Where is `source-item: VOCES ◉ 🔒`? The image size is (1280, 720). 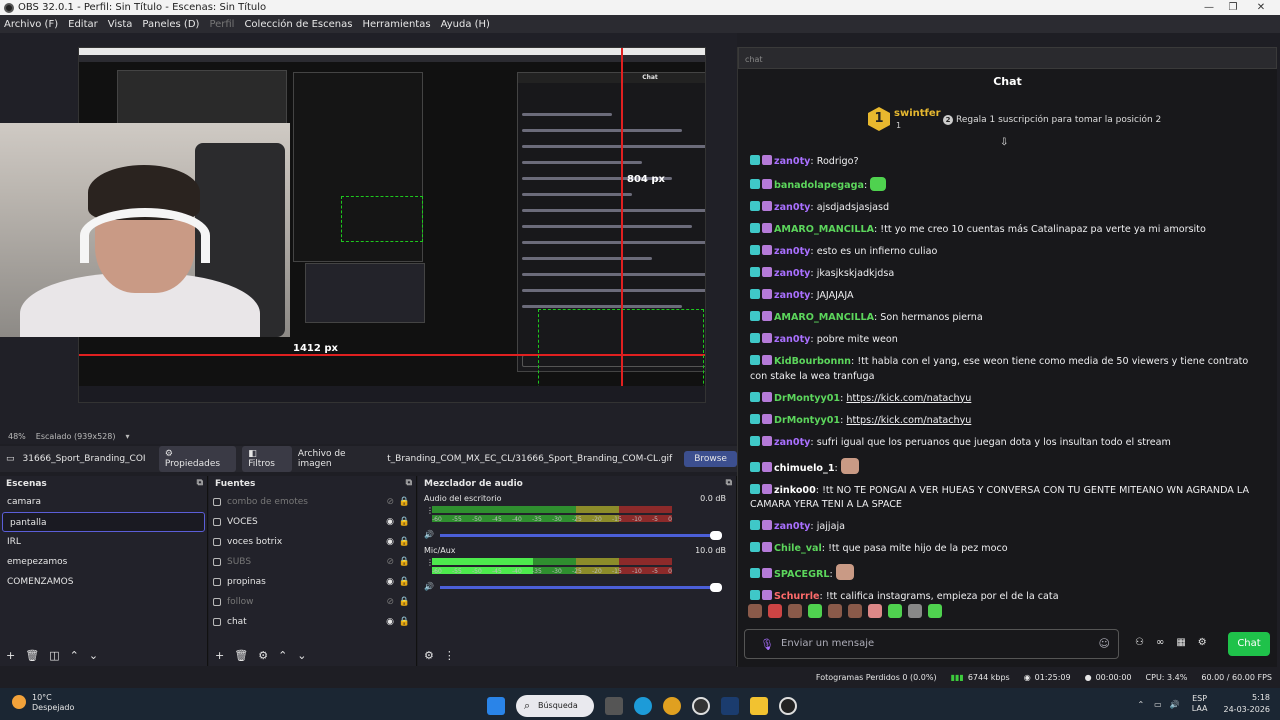 source-item: VOCES ◉ 🔒 is located at coordinates (312, 522).